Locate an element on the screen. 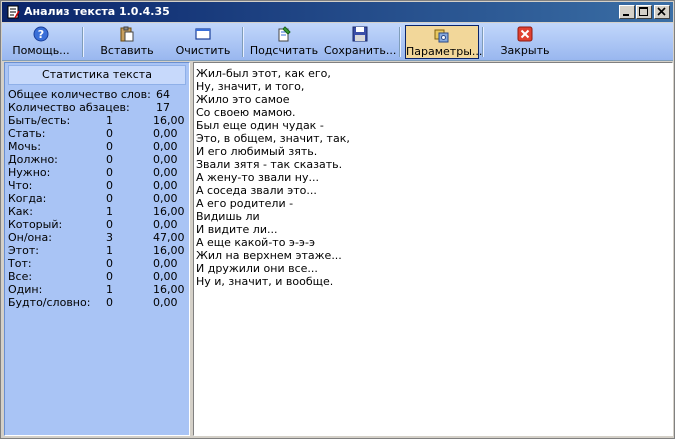  stat-row: Он/она: 3 47,00 is located at coordinates (97, 237).